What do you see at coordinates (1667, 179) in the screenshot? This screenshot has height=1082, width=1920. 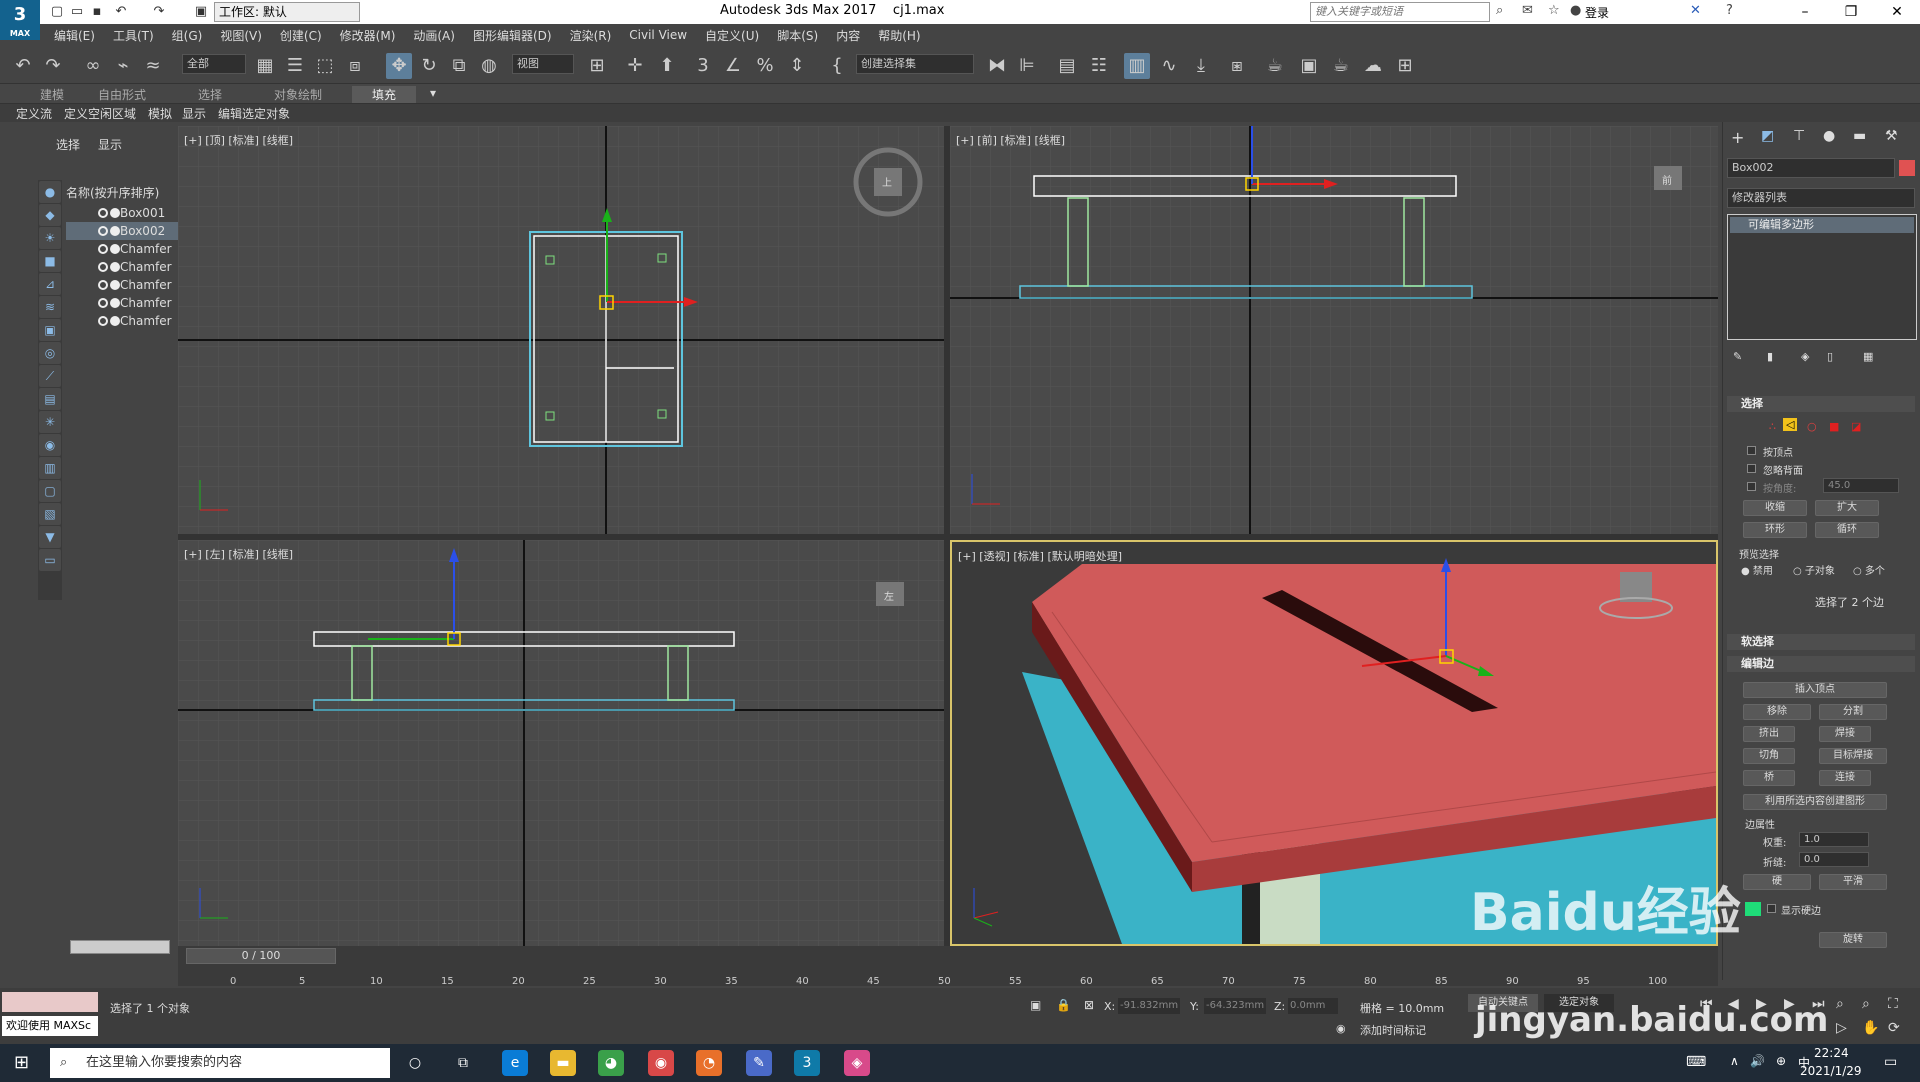 I see `viewcube-front-label: 前` at bounding box center [1667, 179].